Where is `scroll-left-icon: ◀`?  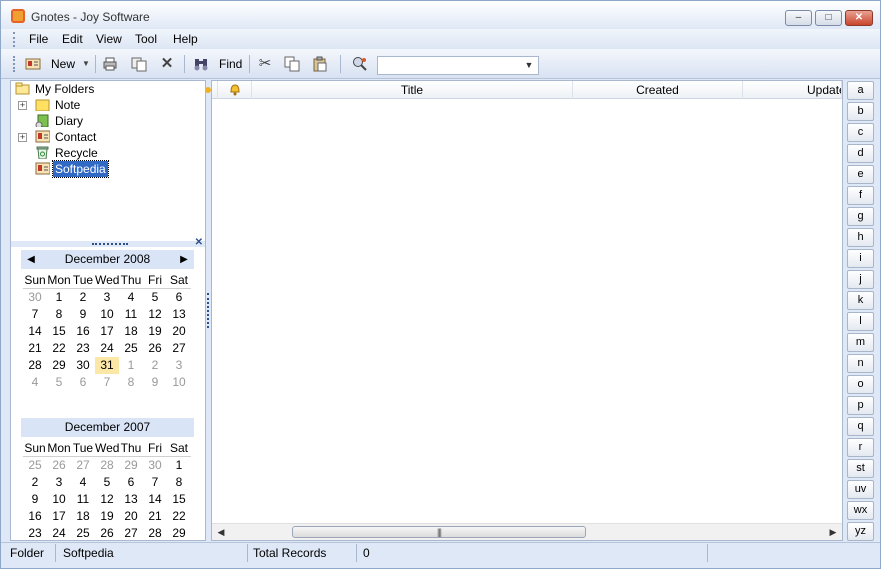
scroll-left-icon: ◀ is located at coordinates (221, 532).